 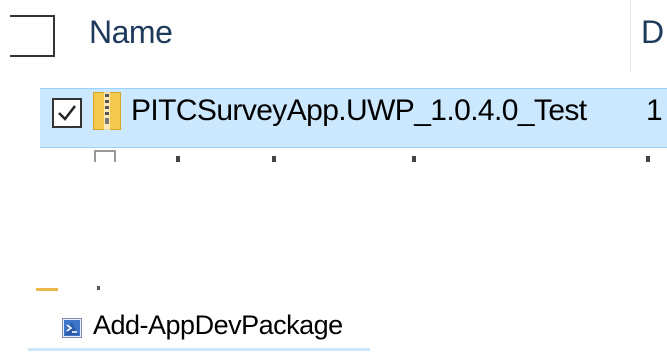 I want to click on column-divider, so click(x=630, y=36).